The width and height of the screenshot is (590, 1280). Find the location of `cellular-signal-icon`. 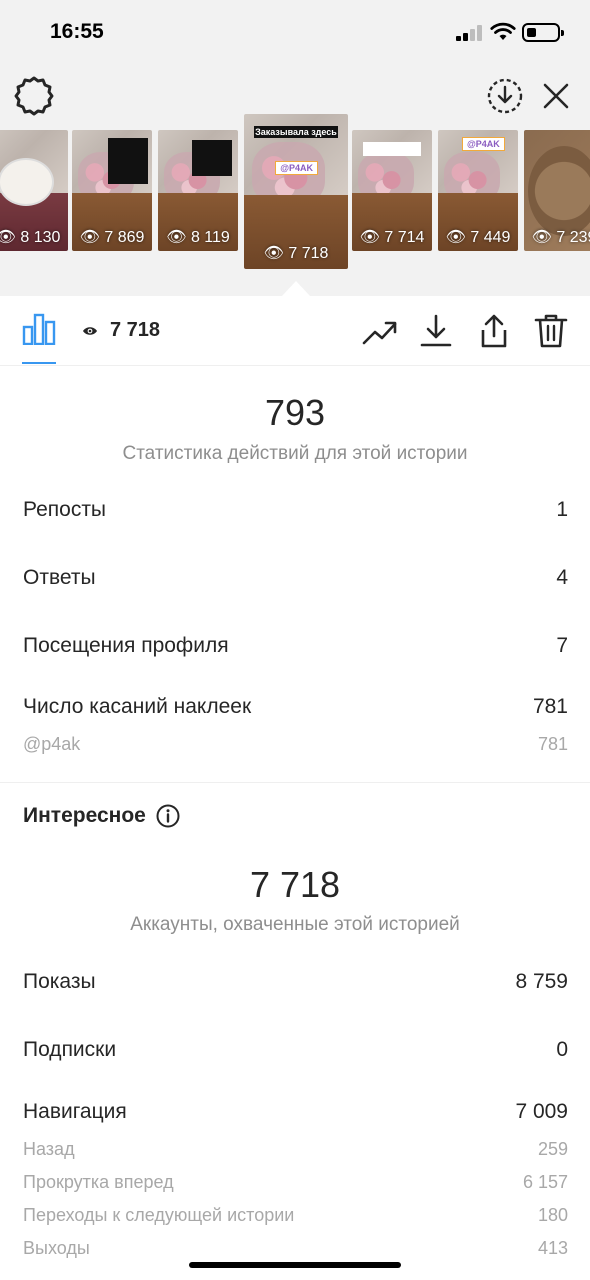

cellular-signal-icon is located at coordinates (470, 33).